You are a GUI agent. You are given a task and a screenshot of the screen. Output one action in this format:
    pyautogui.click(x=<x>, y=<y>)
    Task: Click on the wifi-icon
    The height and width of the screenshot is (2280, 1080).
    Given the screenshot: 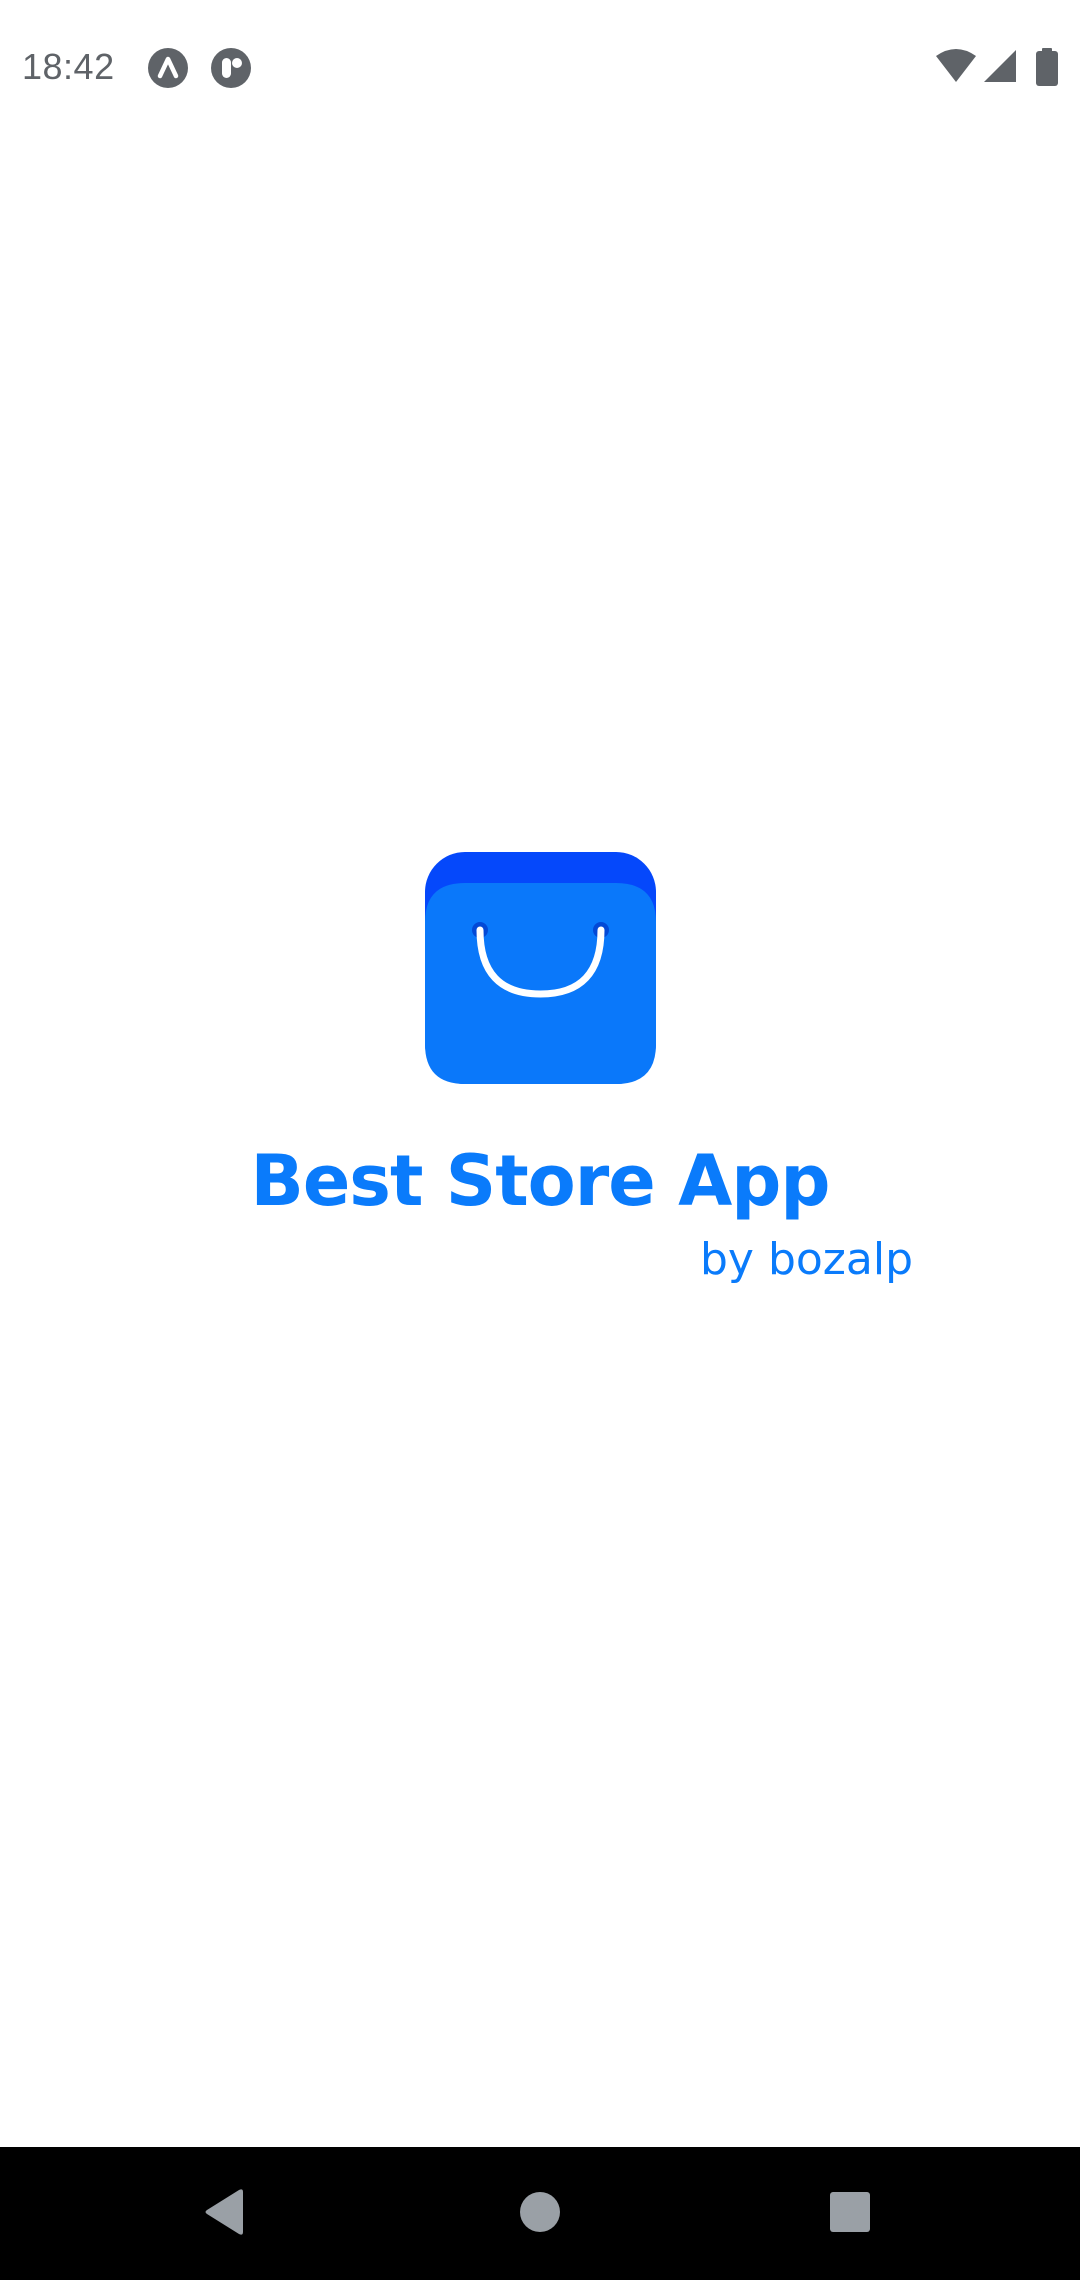 What is the action you would take?
    pyautogui.click(x=956, y=67)
    